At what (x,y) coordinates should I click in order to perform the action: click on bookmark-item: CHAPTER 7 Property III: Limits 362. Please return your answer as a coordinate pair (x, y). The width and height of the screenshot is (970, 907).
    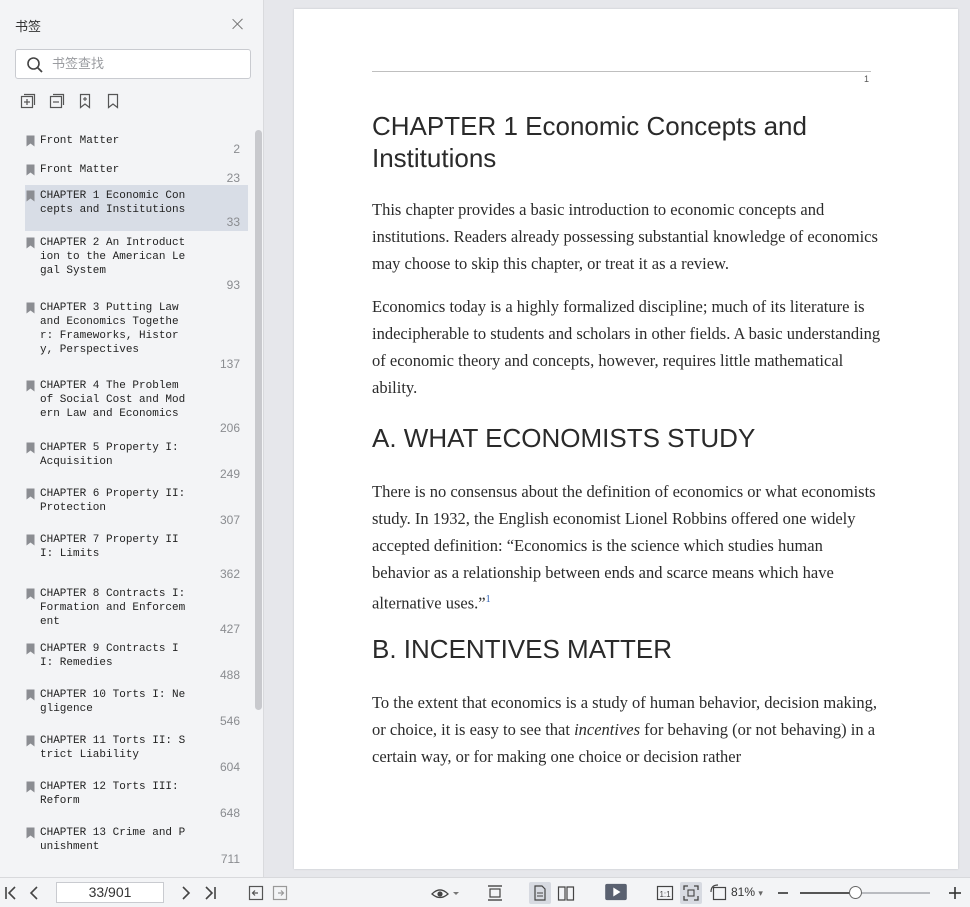
    Looking at the image, I should click on (136, 556).